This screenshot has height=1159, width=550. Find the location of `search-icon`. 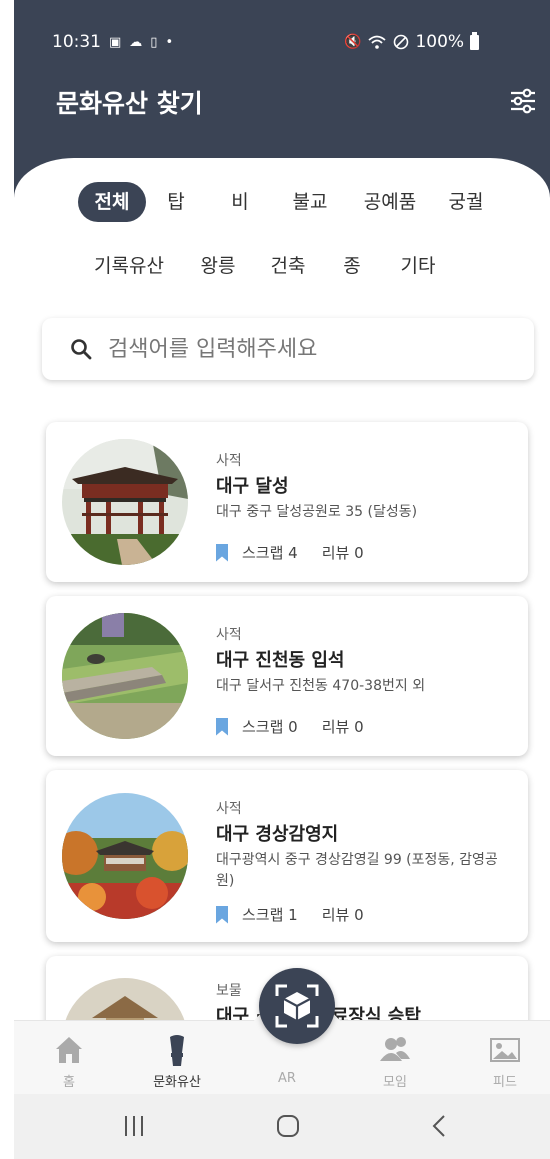

search-icon is located at coordinates (81, 349).